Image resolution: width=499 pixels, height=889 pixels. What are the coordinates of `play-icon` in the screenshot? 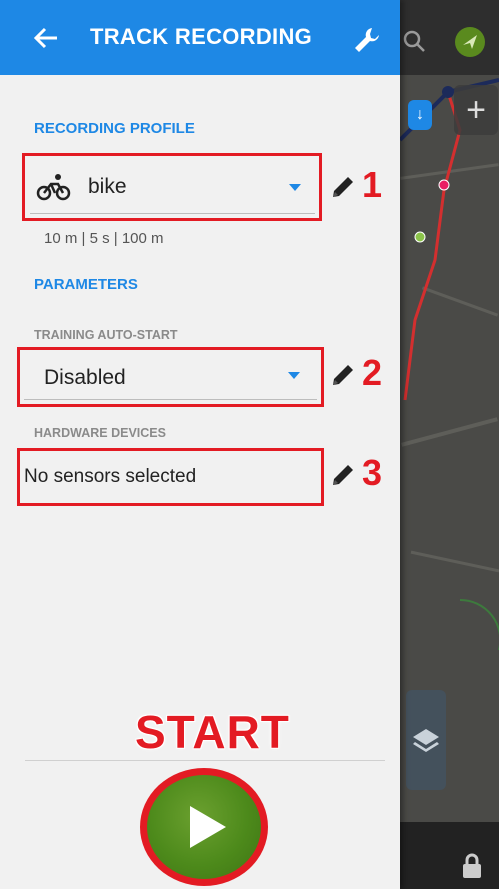 It's located at (208, 827).